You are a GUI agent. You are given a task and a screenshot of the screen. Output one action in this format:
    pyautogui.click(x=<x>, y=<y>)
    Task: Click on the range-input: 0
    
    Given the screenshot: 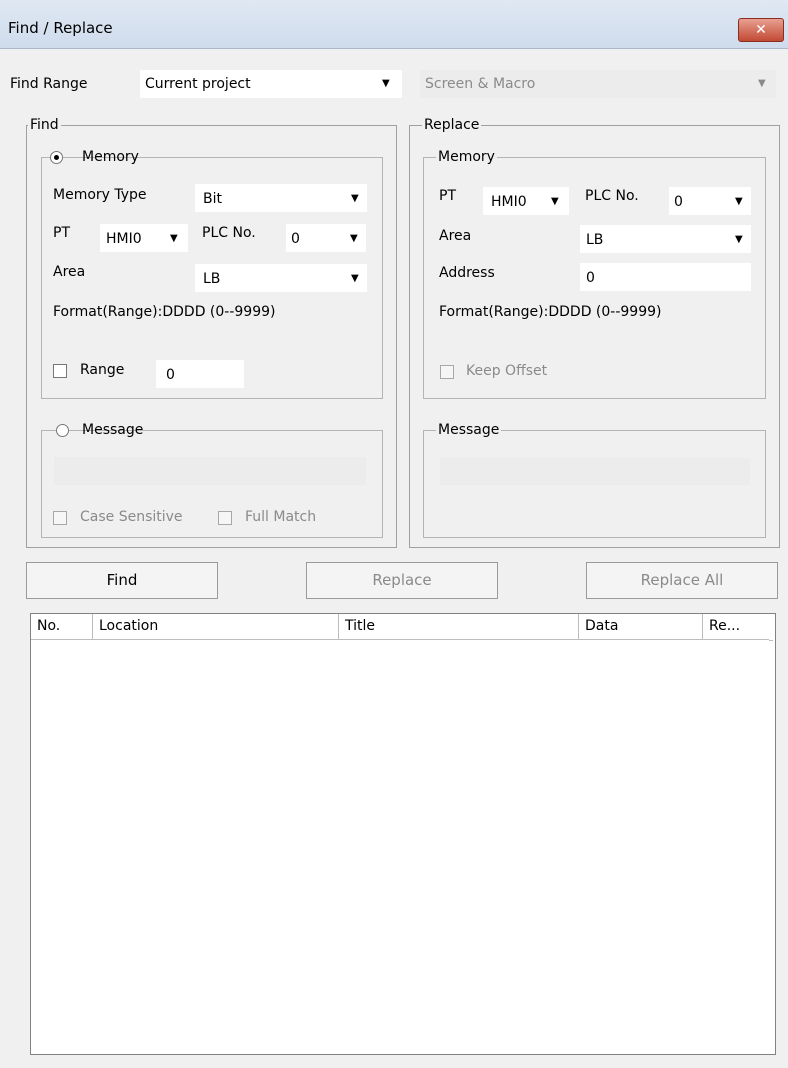 What is the action you would take?
    pyautogui.click(x=200, y=374)
    